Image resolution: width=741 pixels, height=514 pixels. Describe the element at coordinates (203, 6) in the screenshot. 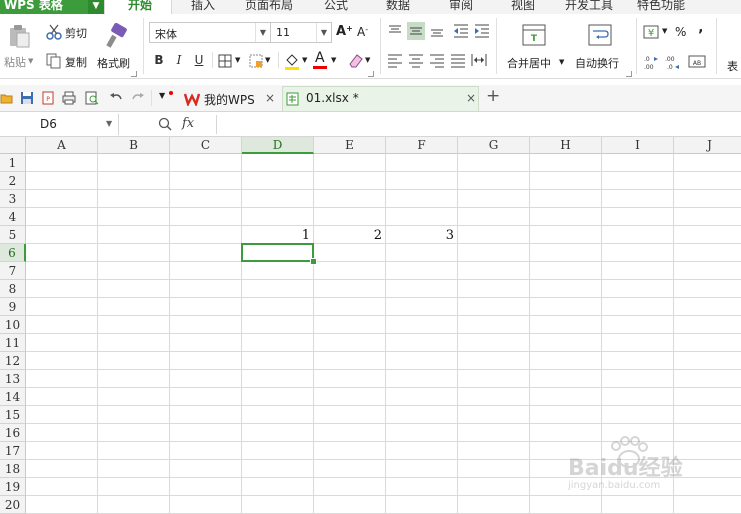

I see `menu-tab-insert: 插入` at that location.